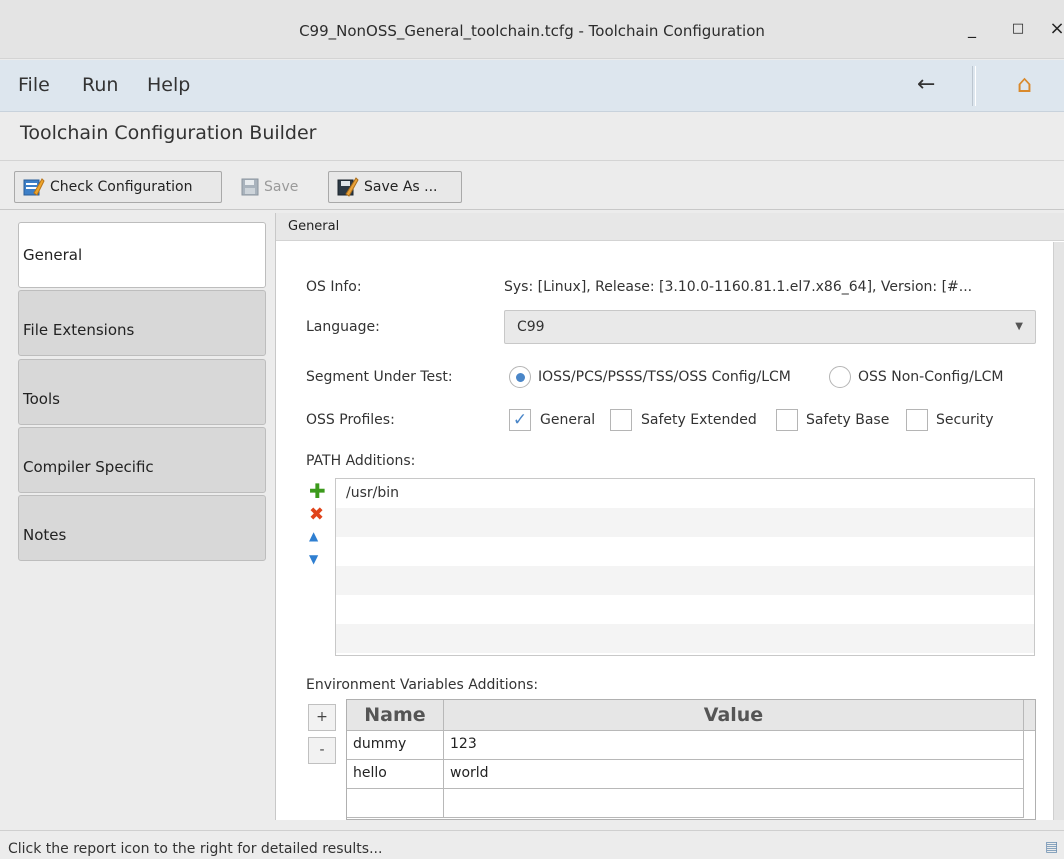 This screenshot has height=859, width=1064. What do you see at coordinates (1018, 29) in the screenshot?
I see `maximize-button: □` at bounding box center [1018, 29].